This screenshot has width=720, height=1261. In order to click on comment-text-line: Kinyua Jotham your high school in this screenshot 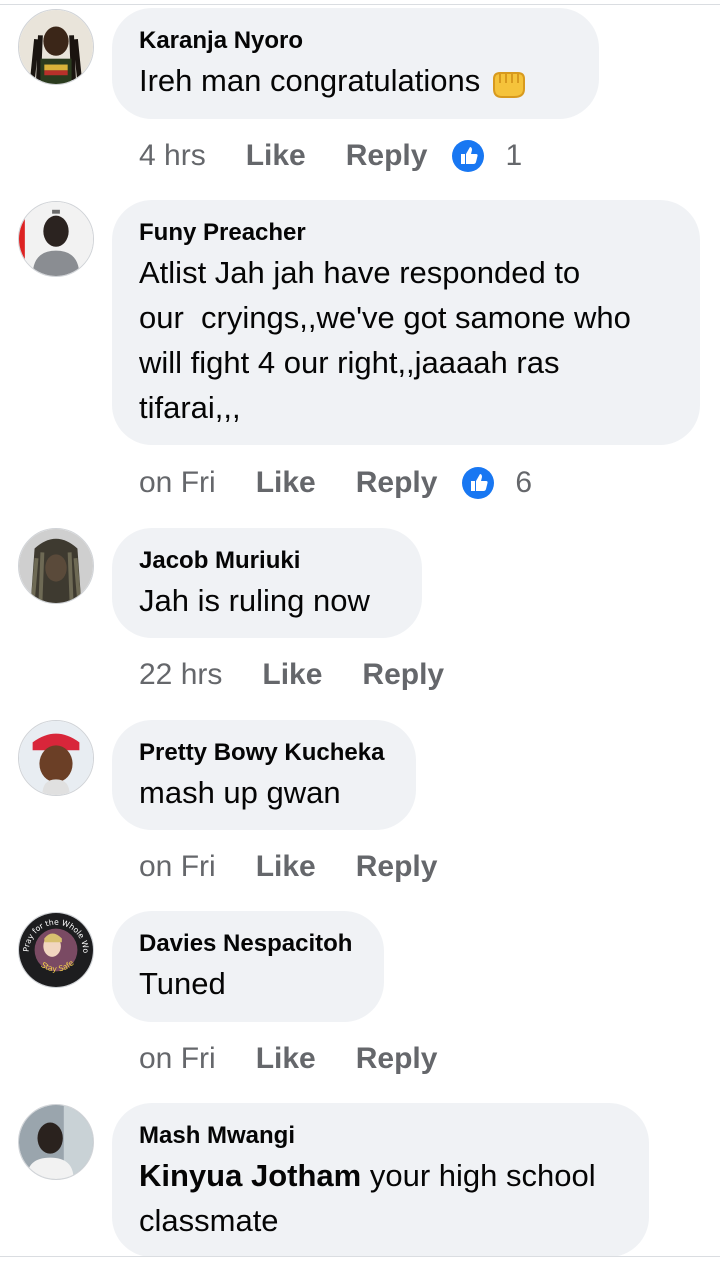, I will do `click(380, 1175)`.